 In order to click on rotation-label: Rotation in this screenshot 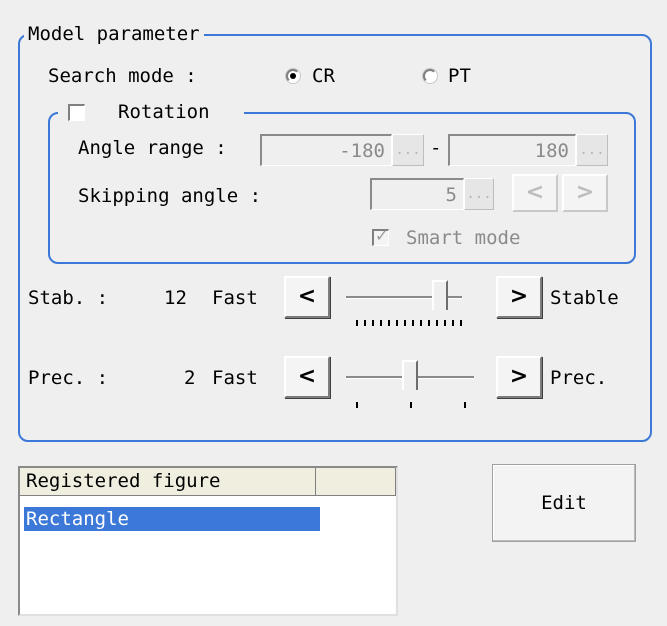, I will do `click(164, 112)`.